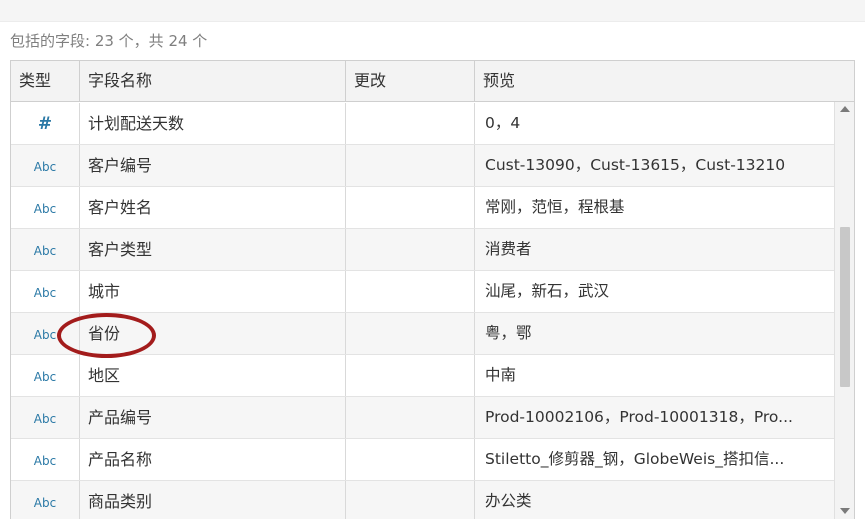 The image size is (865, 519). I want to click on included-fields-summary: 包括的字段: 23 个，共 24 个, so click(109, 41).